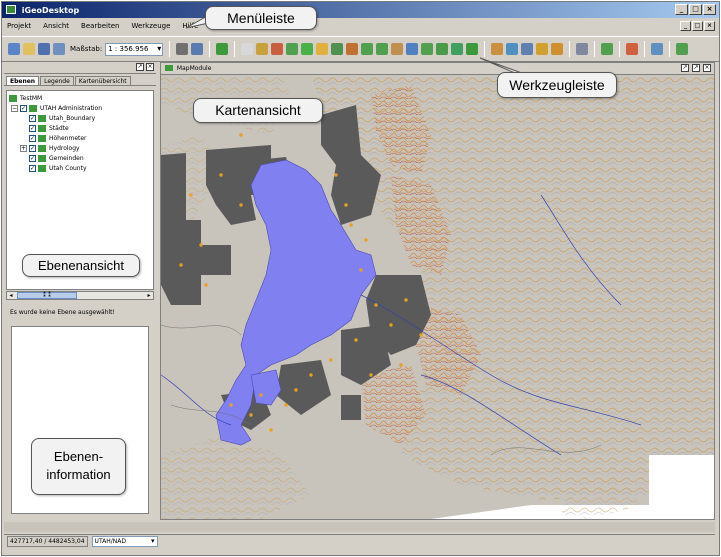 The image size is (721, 557). What do you see at coordinates (13, 98) in the screenshot?
I see `project-icon` at bounding box center [13, 98].